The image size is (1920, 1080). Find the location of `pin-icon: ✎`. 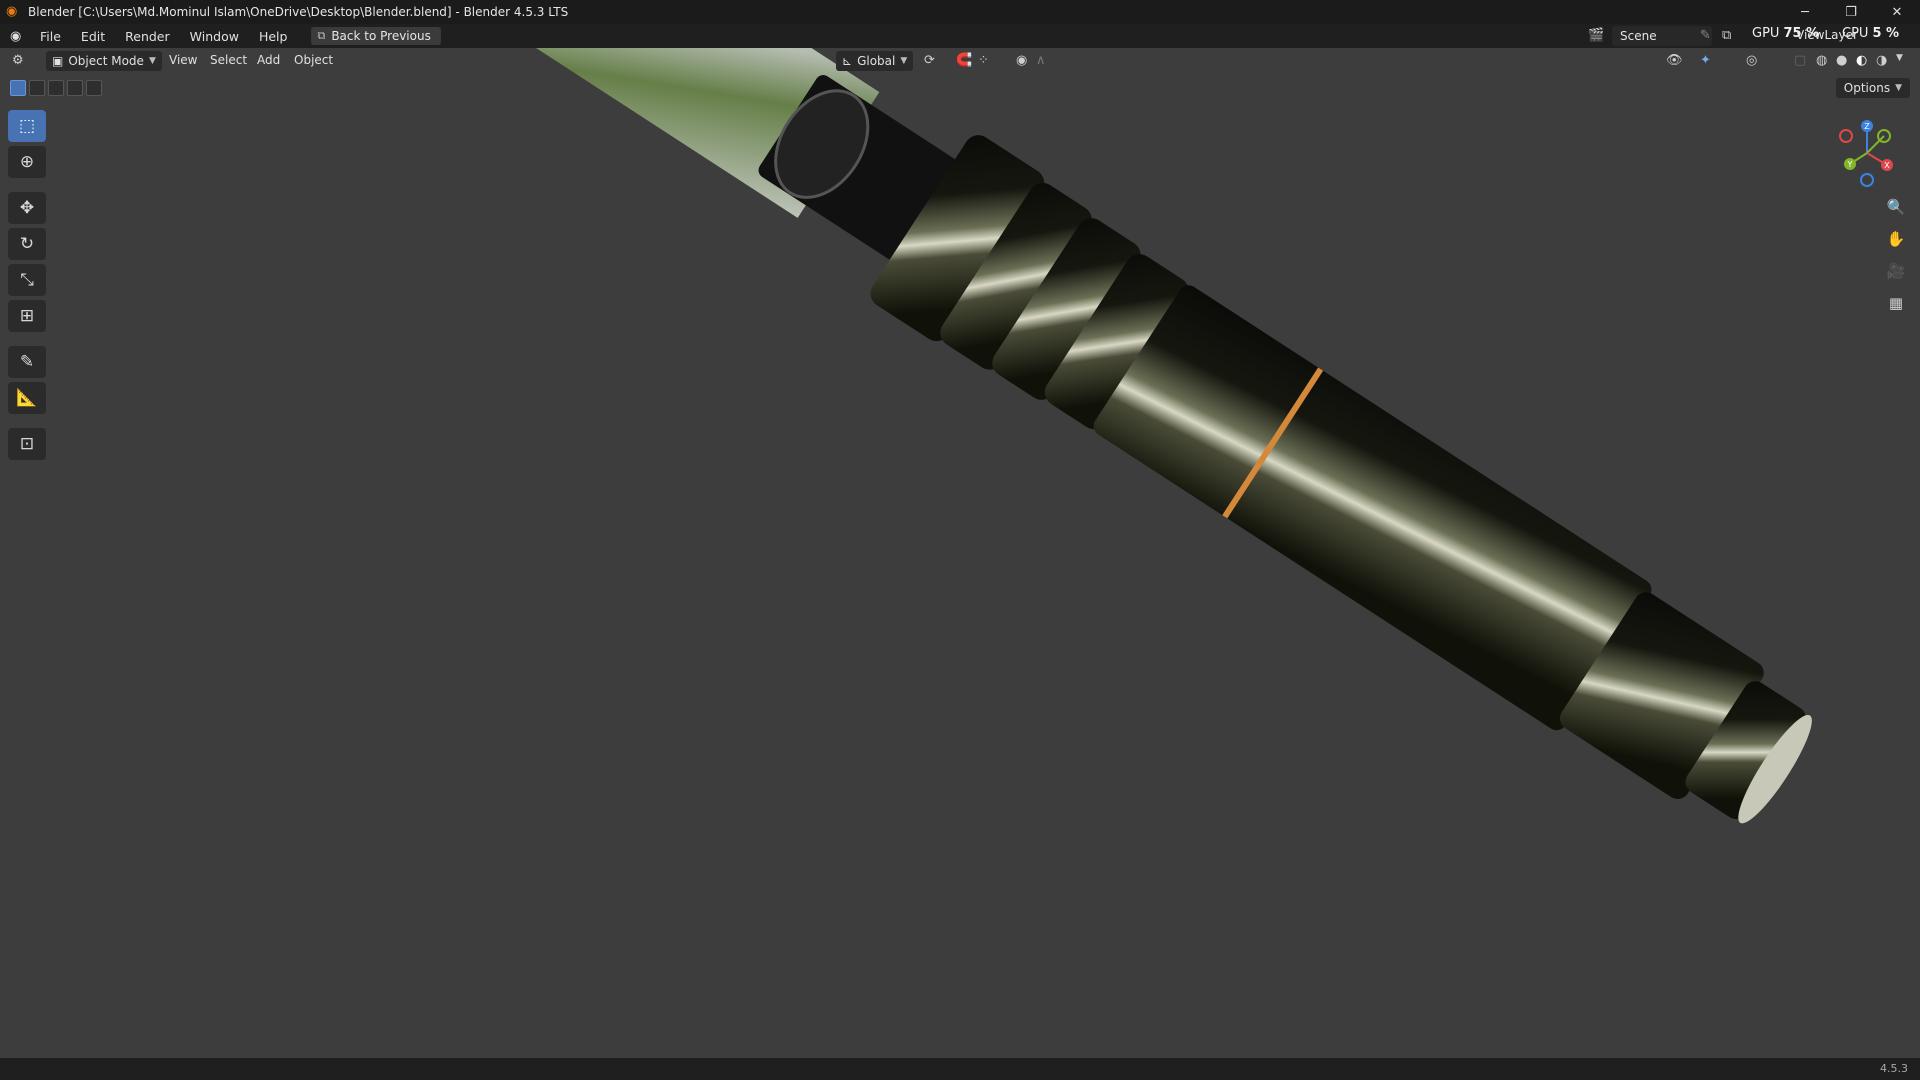

pin-icon: ✎ is located at coordinates (1705, 35).